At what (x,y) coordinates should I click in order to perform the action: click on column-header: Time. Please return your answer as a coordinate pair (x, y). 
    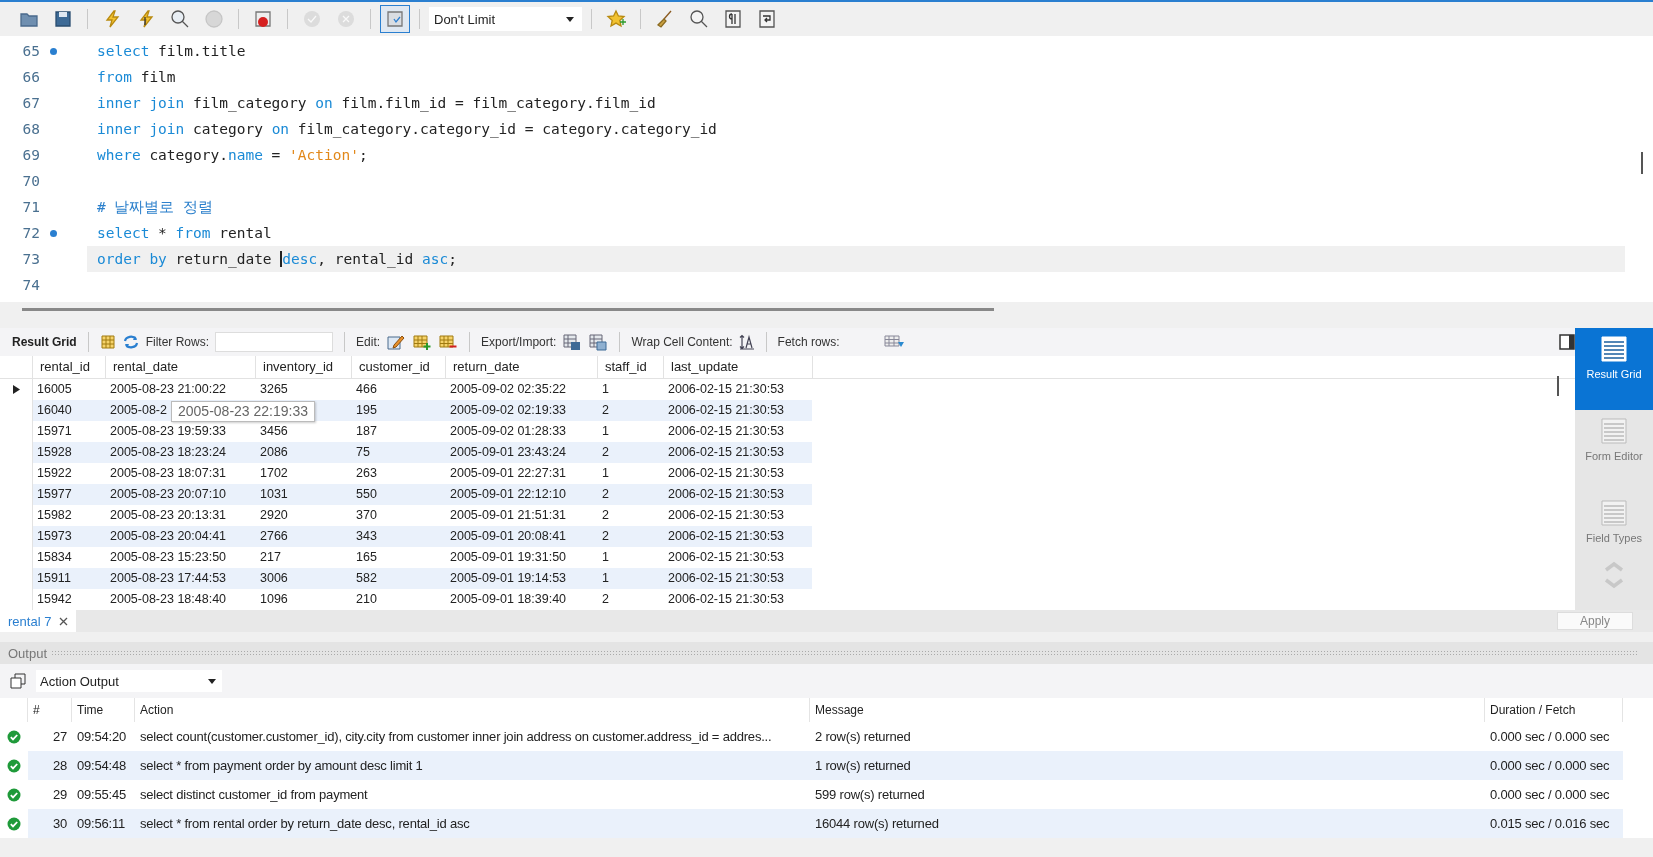
    Looking at the image, I should click on (103, 710).